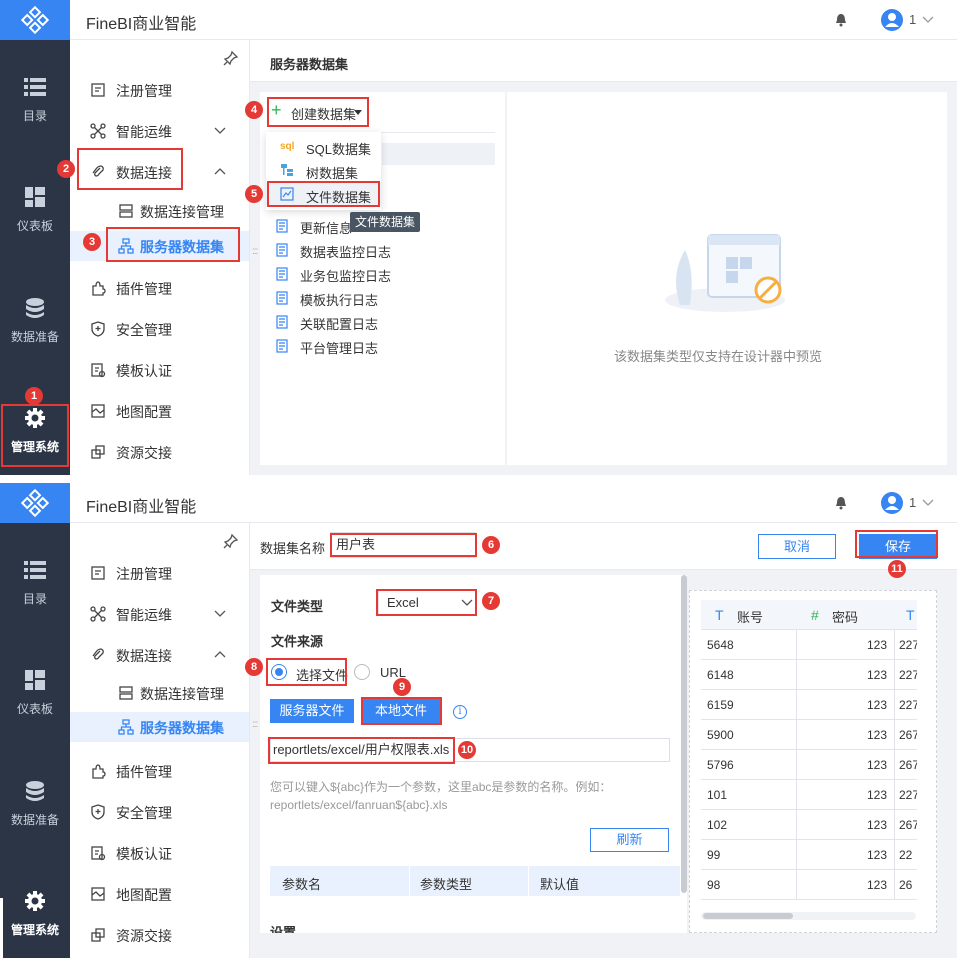  Describe the element at coordinates (34, 599) in the screenshot. I see `dark-nav-label: 目录` at that location.